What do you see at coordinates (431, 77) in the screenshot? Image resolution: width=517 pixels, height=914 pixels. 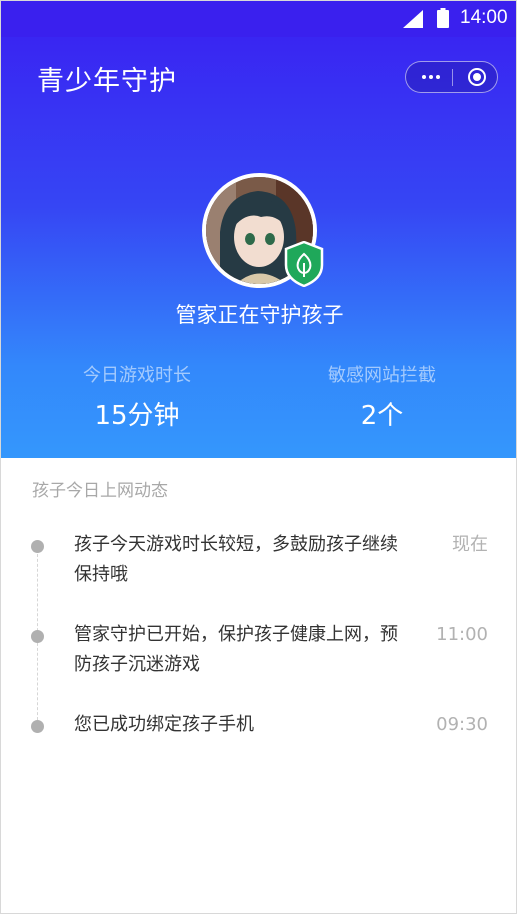 I see `more-dots-icon` at bounding box center [431, 77].